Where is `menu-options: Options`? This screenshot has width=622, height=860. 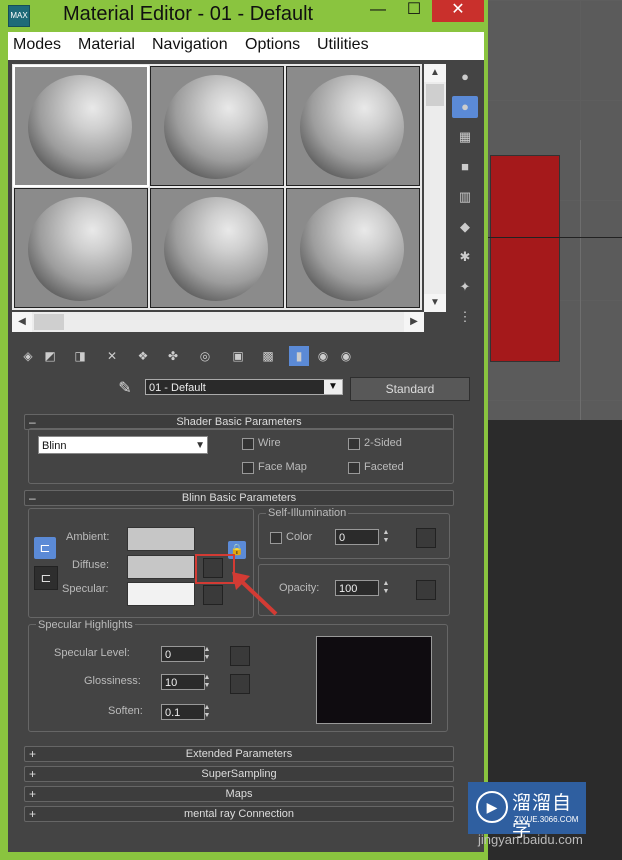 menu-options: Options is located at coordinates (272, 45).